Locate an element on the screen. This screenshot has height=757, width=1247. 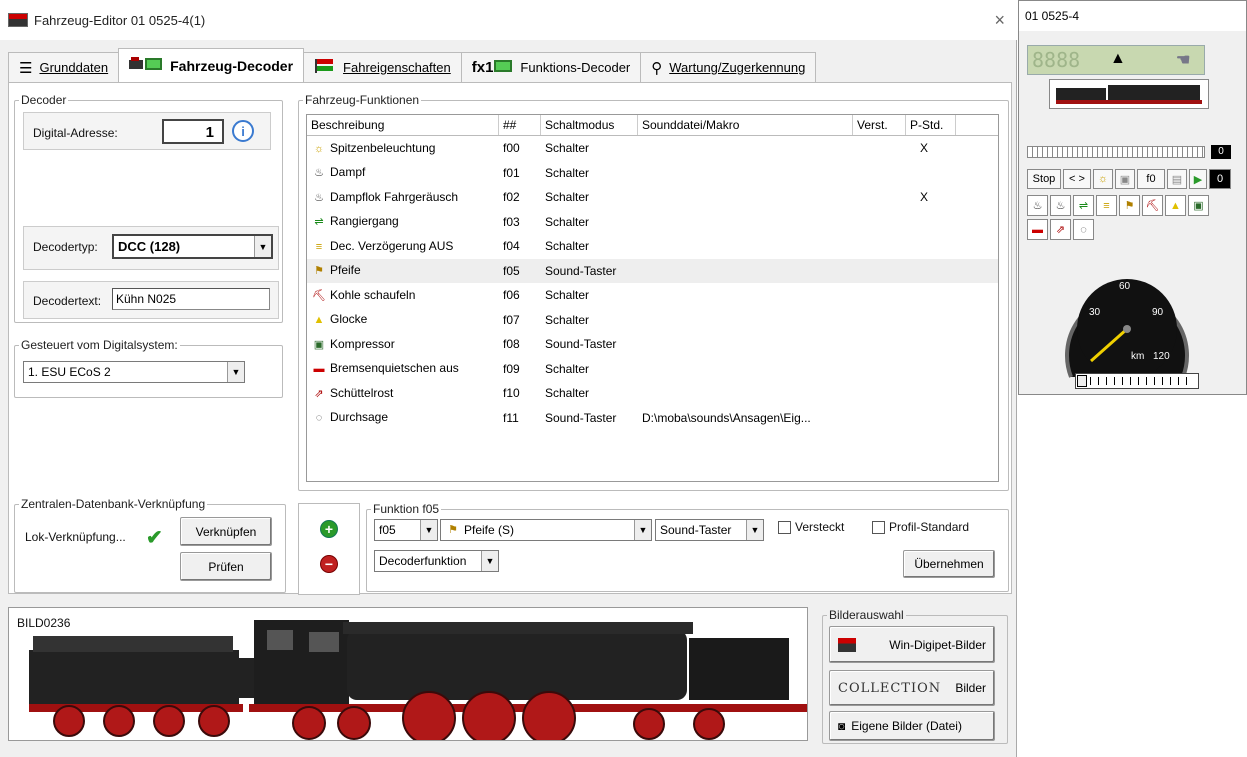
cell-beschreibung: ⇗ Schüttelrost is located at coordinates (403, 393).